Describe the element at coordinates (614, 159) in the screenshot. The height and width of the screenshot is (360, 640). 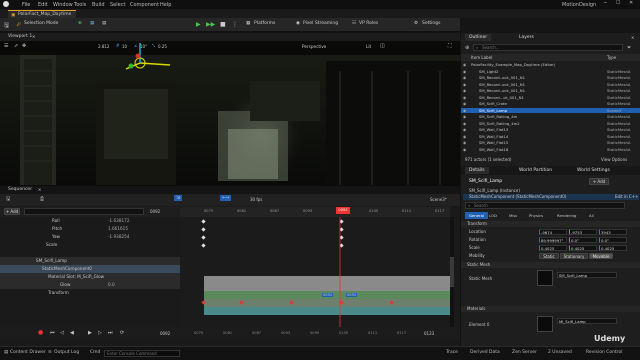
I see `view-options-button: View Options` at that location.